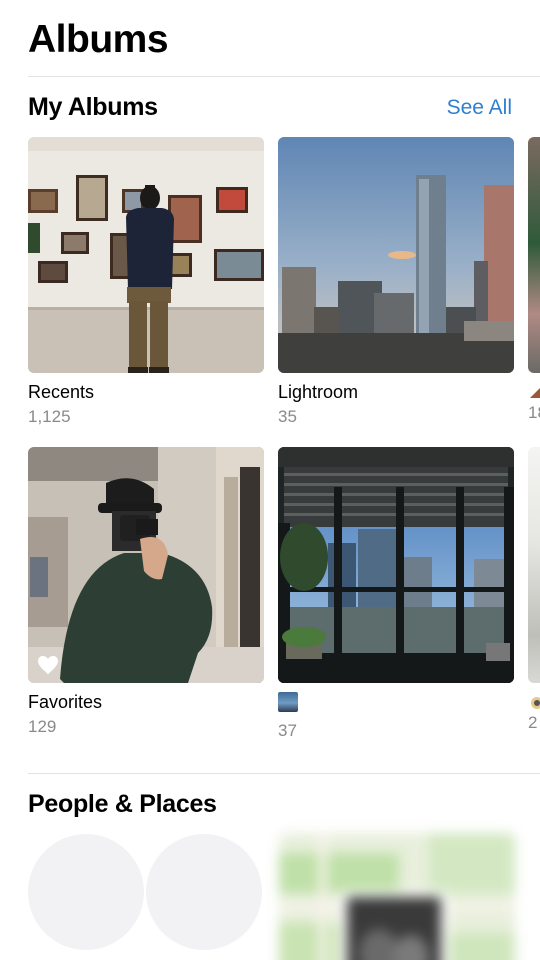  I want to click on places-map-tile, so click(397, 896).